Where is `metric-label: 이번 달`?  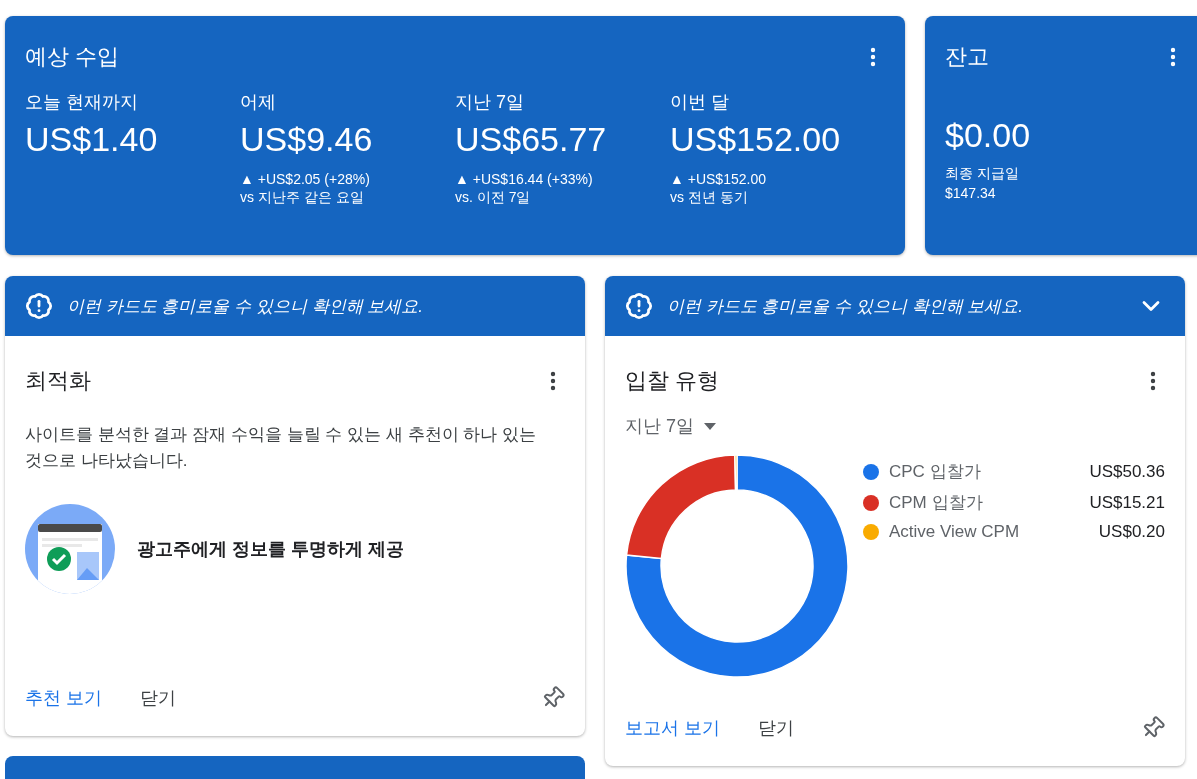
metric-label: 이번 달 is located at coordinates (700, 102).